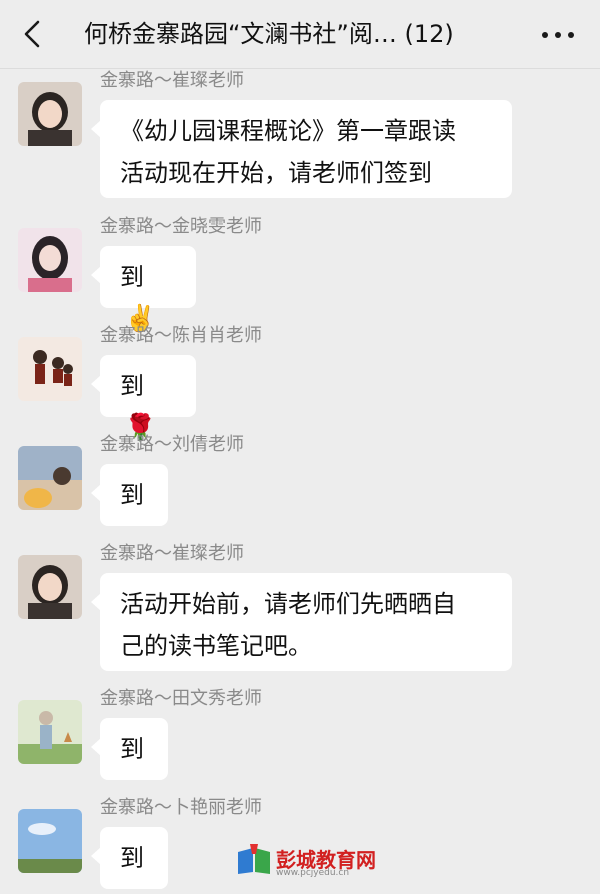 The image size is (600, 894). What do you see at coordinates (311, 860) in the screenshot?
I see `watermark-logo: 彭城教育网 www.pcjyedu.cn` at bounding box center [311, 860].